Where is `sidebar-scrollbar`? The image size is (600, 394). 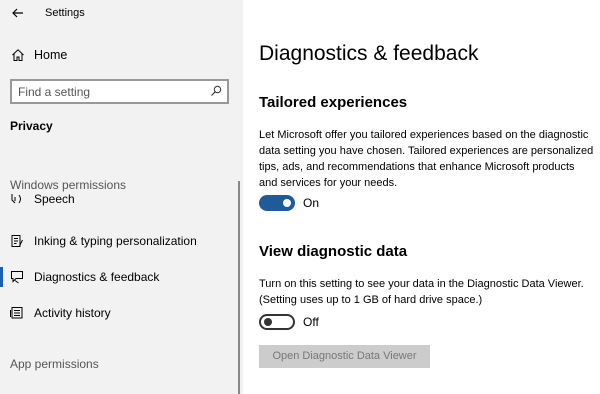
sidebar-scrollbar is located at coordinates (239, 287).